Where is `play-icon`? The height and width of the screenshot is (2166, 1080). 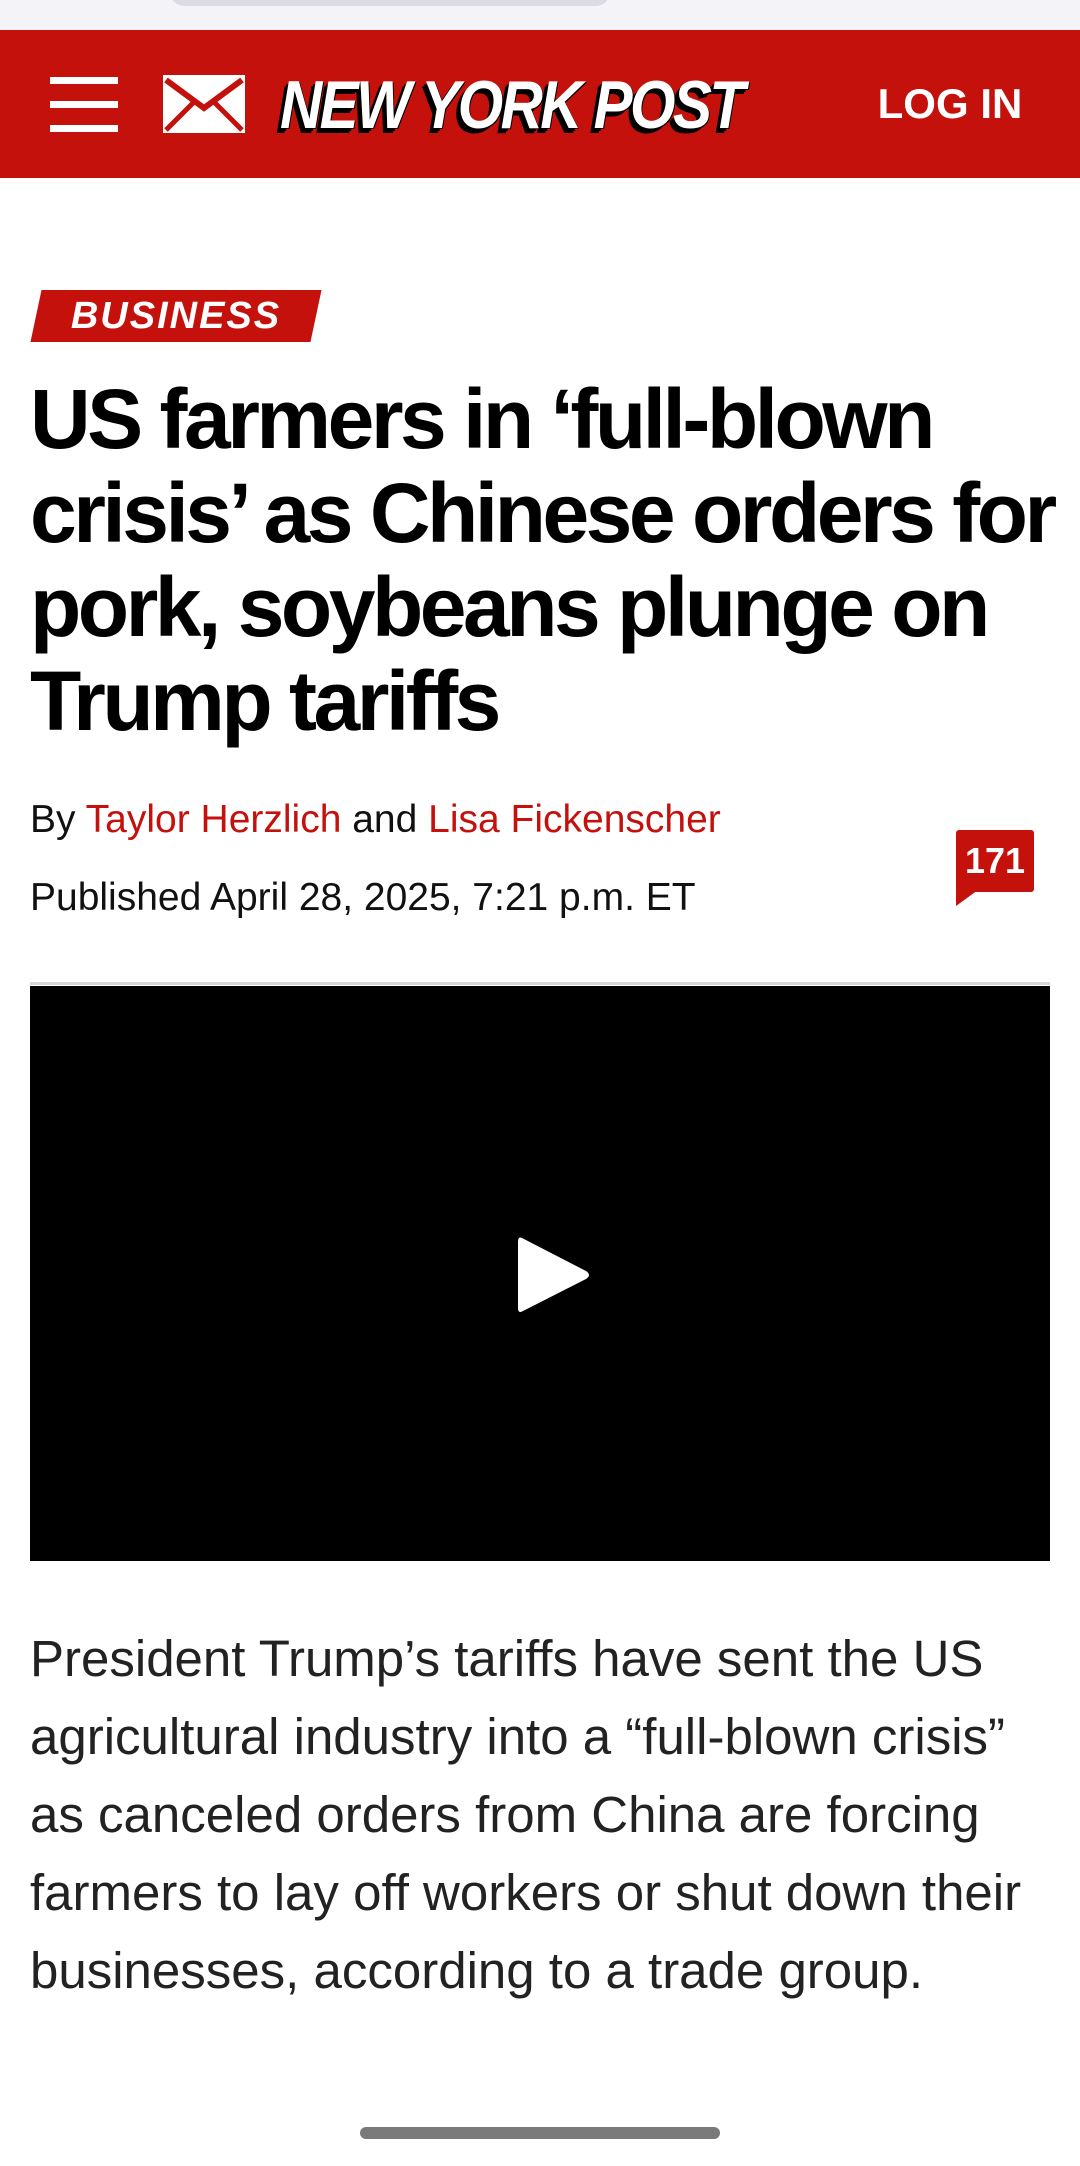
play-icon is located at coordinates (553, 1275).